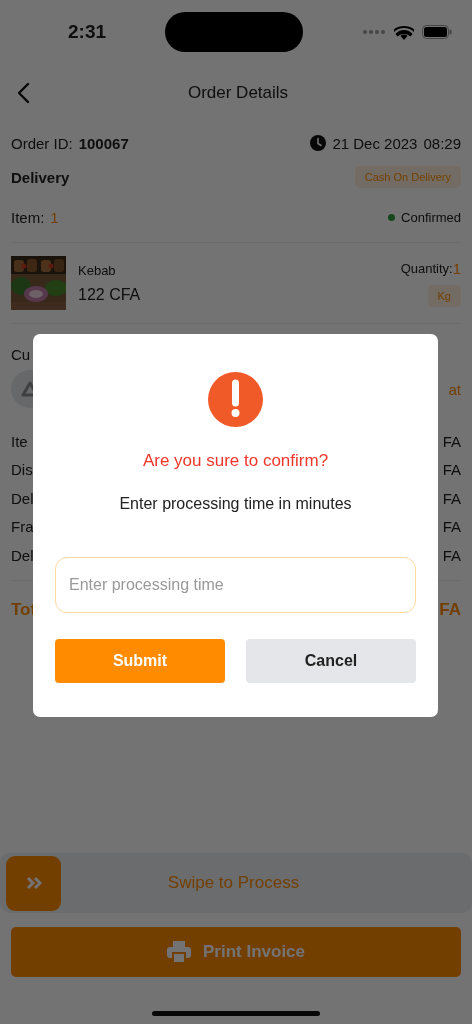 This screenshot has height=1024, width=472. What do you see at coordinates (318, 143) in the screenshot?
I see `clock-icon` at bounding box center [318, 143].